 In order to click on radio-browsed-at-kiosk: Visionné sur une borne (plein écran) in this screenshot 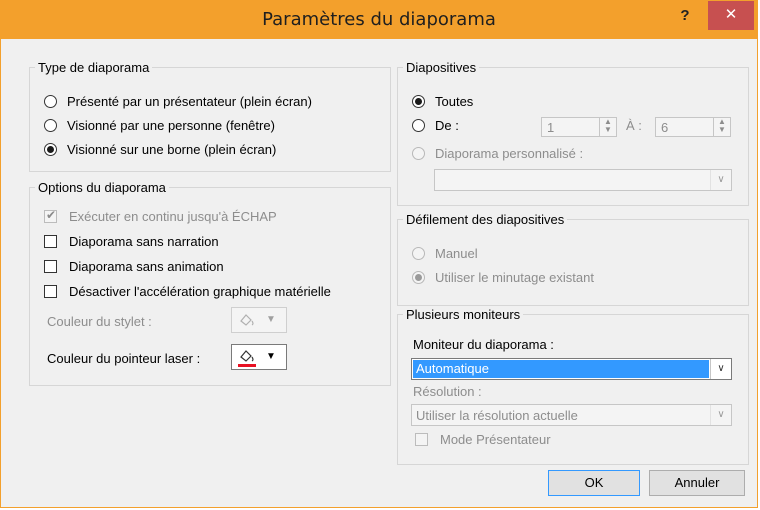, I will do `click(160, 149)`.